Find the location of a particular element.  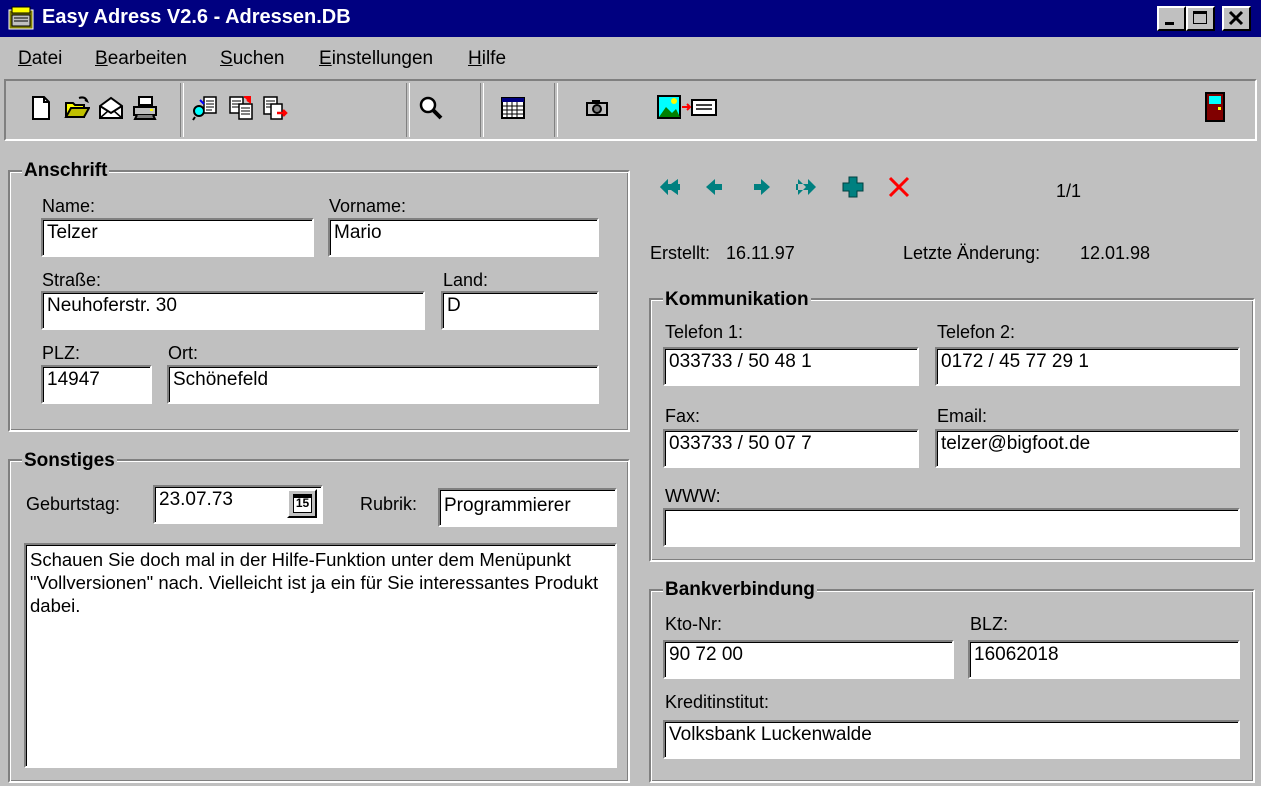

minimize-button is located at coordinates (1171, 18).